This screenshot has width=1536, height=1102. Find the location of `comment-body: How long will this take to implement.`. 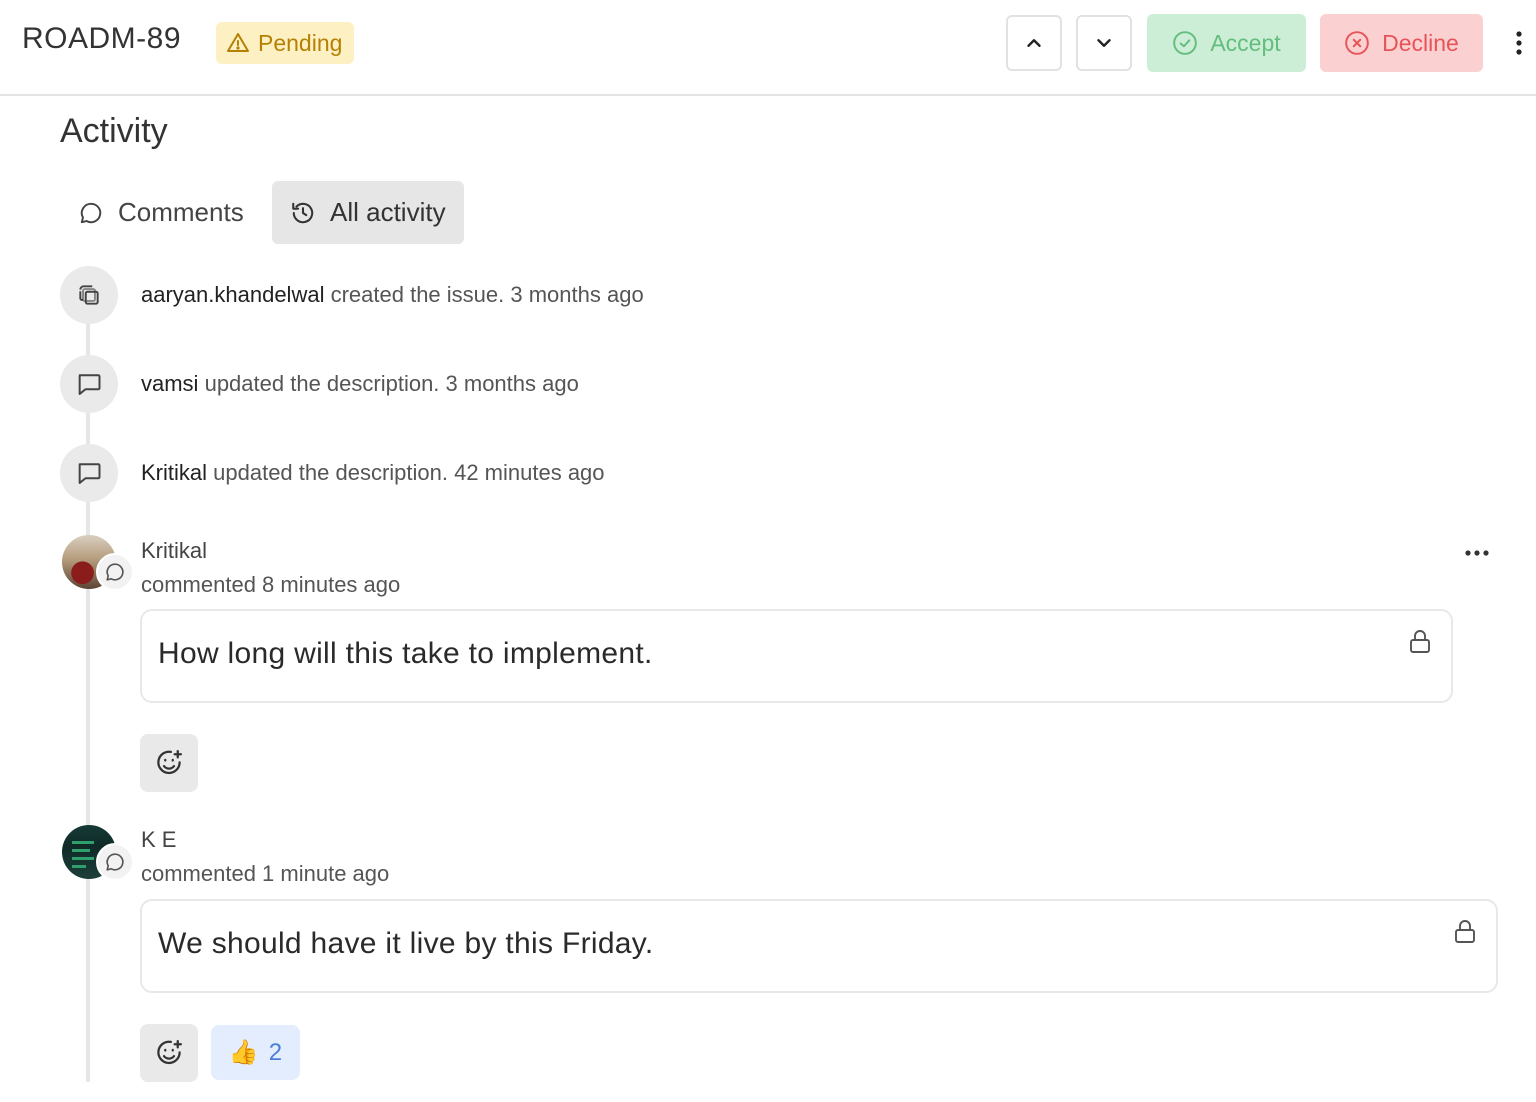

comment-body: How long will this take to implement. is located at coordinates (405, 653).